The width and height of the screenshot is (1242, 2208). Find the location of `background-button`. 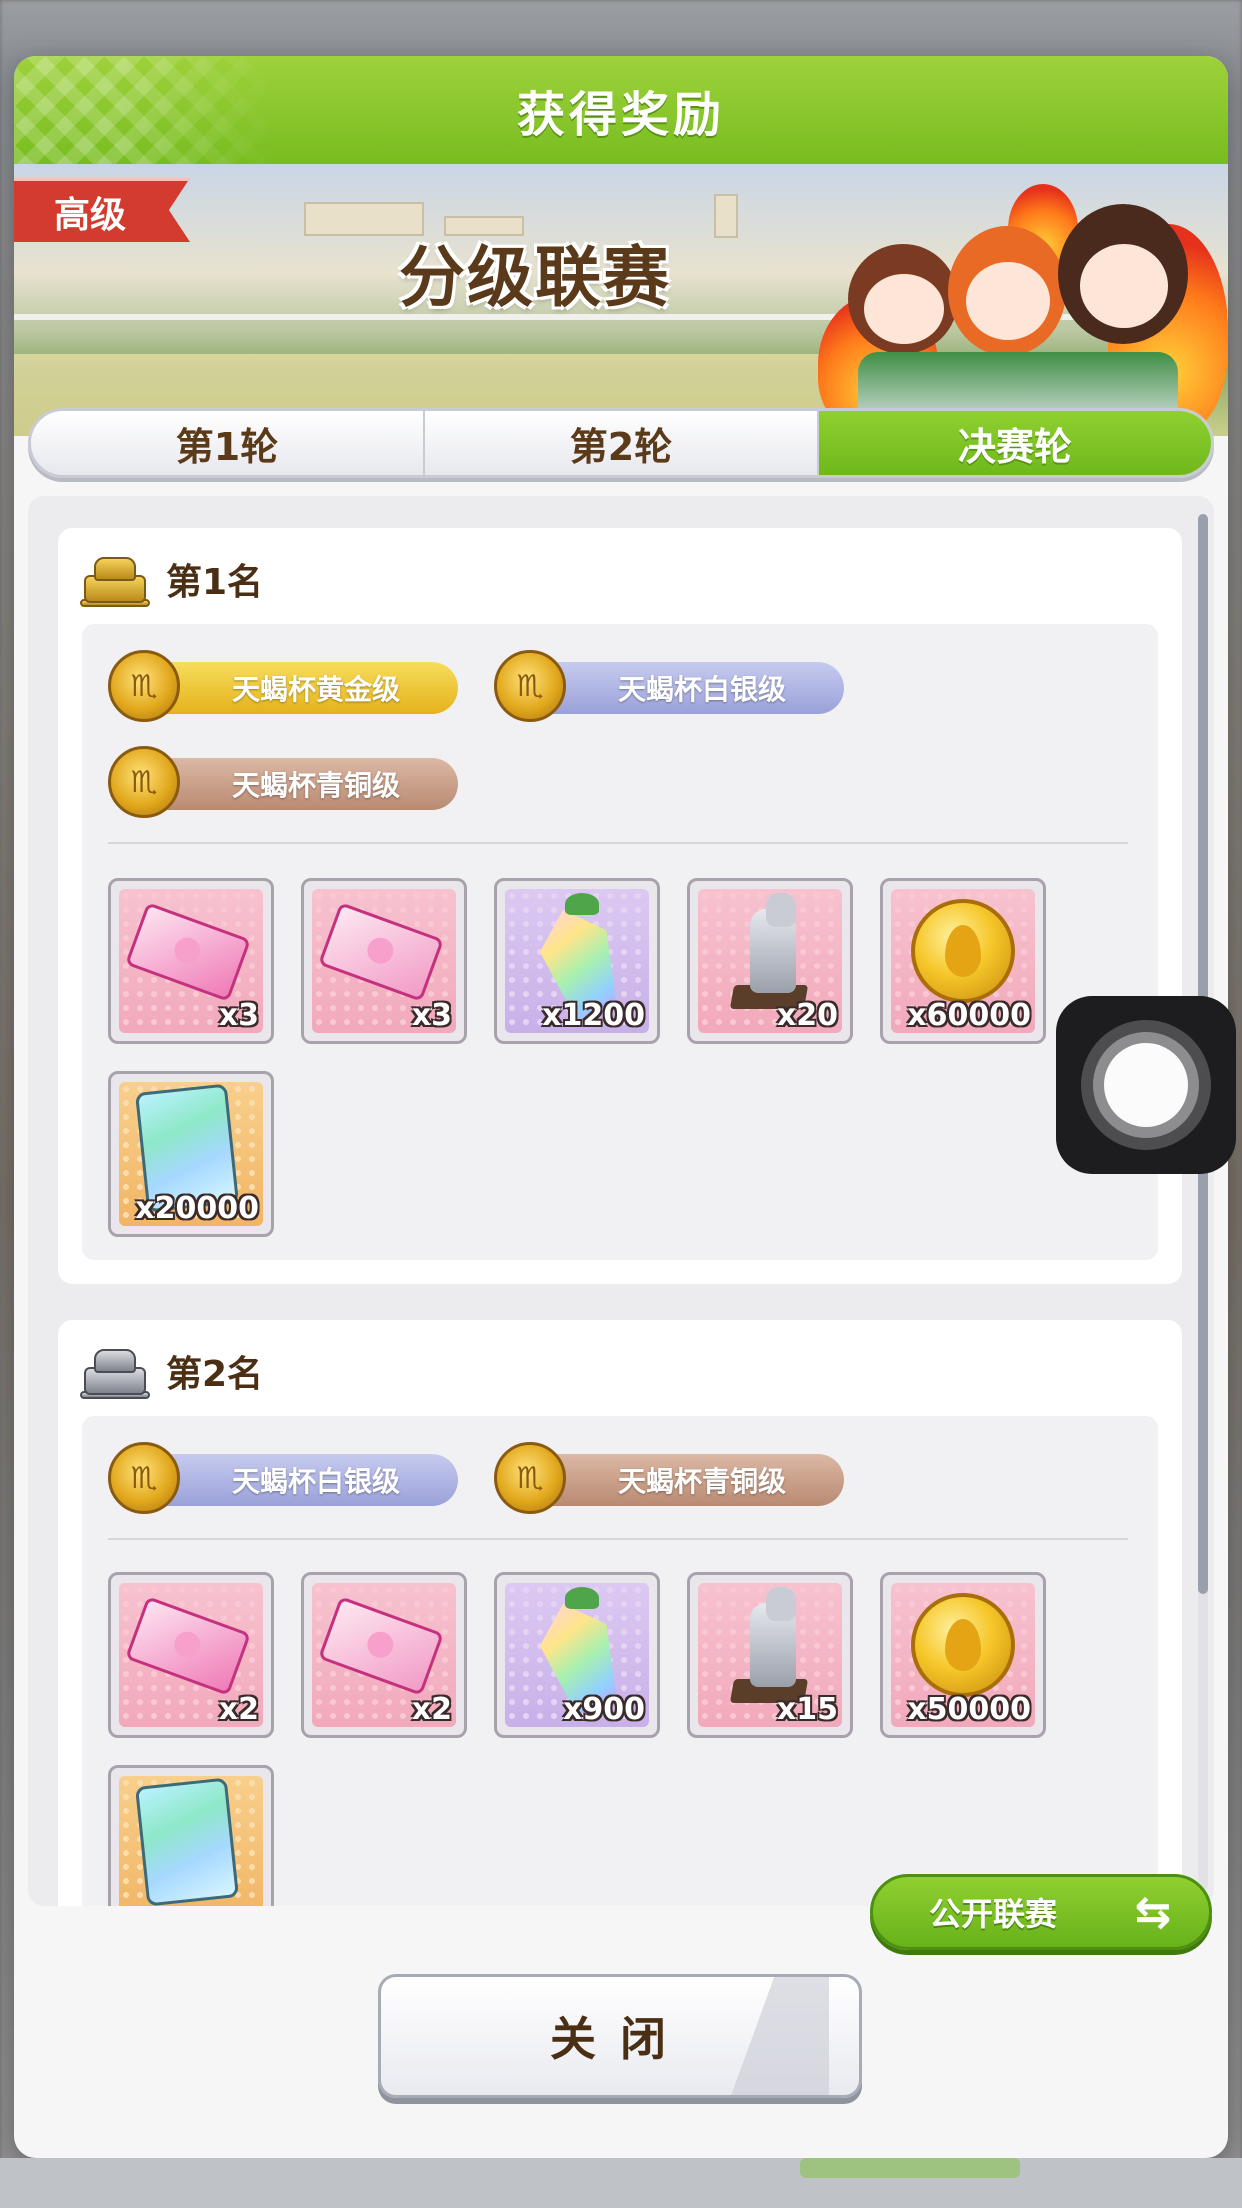

background-button is located at coordinates (910, 2168).